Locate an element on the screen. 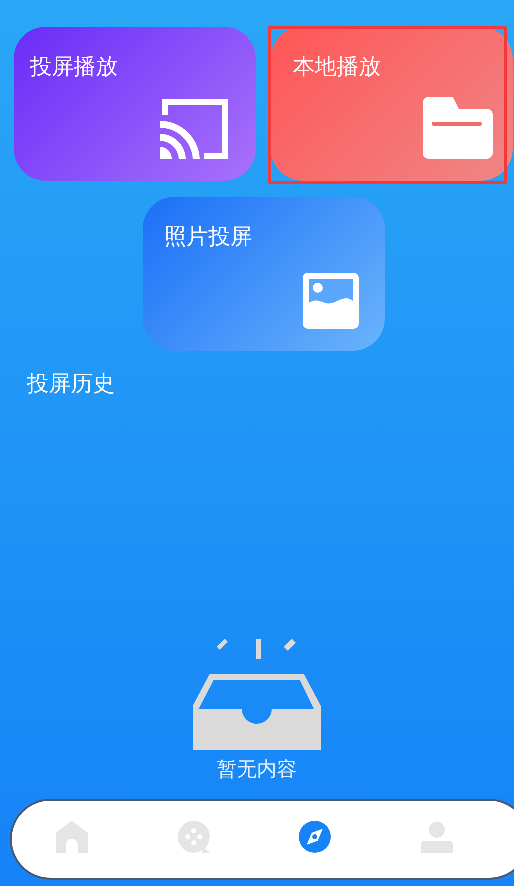 The image size is (514, 886). folder-icon is located at coordinates (458, 128).